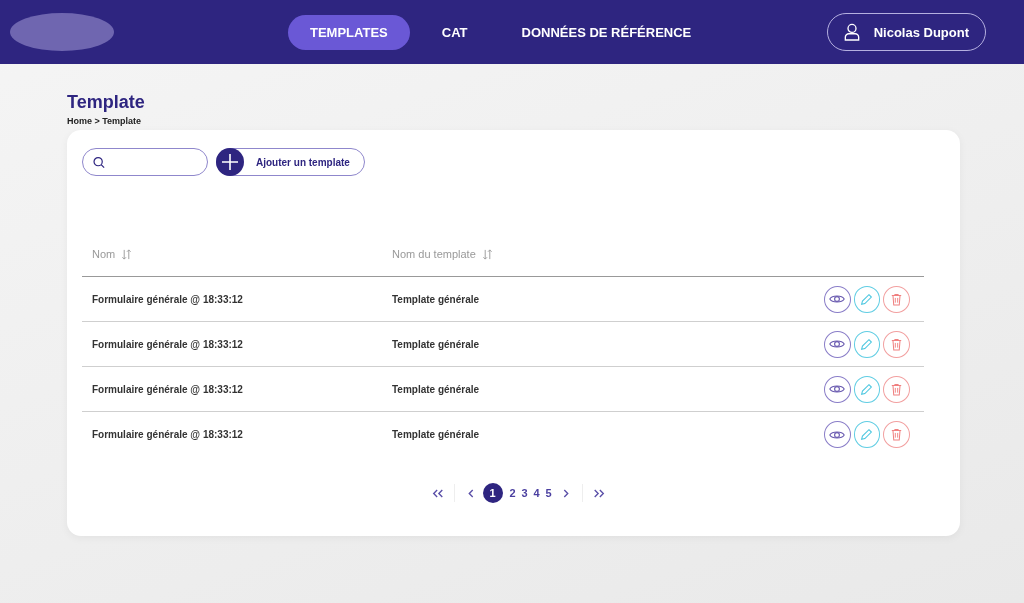  I want to click on nav-tab: CAT, so click(454, 32).